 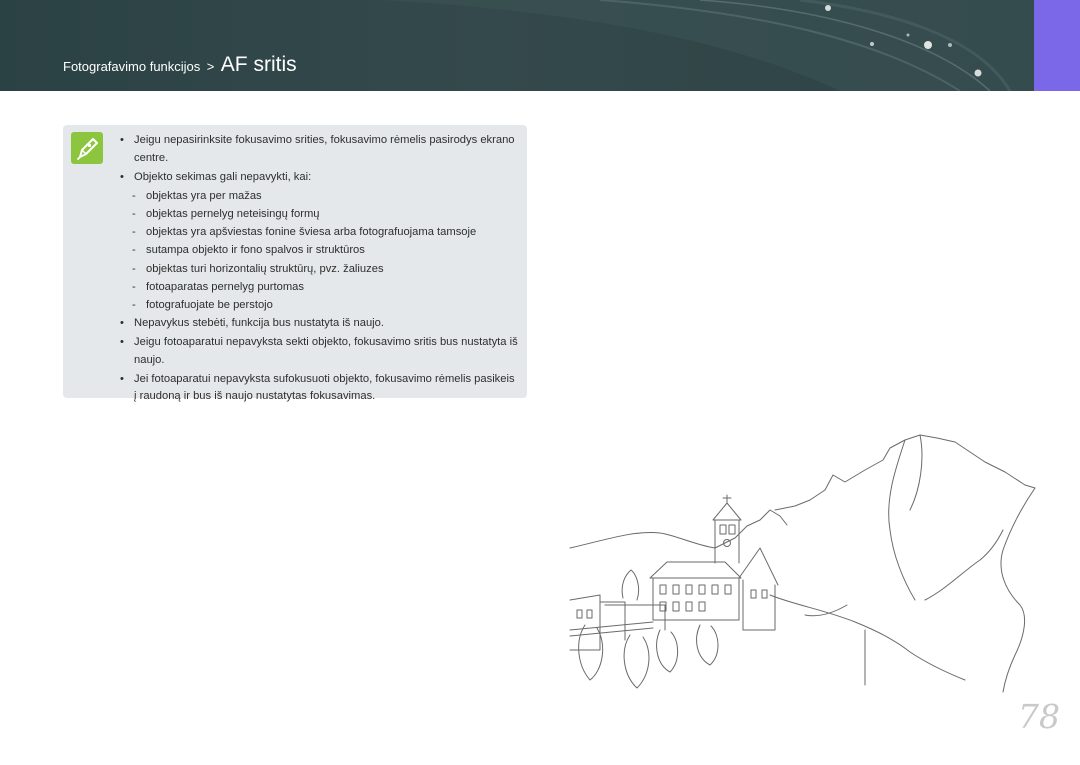 What do you see at coordinates (1057, 45) in the screenshot?
I see `chapter-tab` at bounding box center [1057, 45].